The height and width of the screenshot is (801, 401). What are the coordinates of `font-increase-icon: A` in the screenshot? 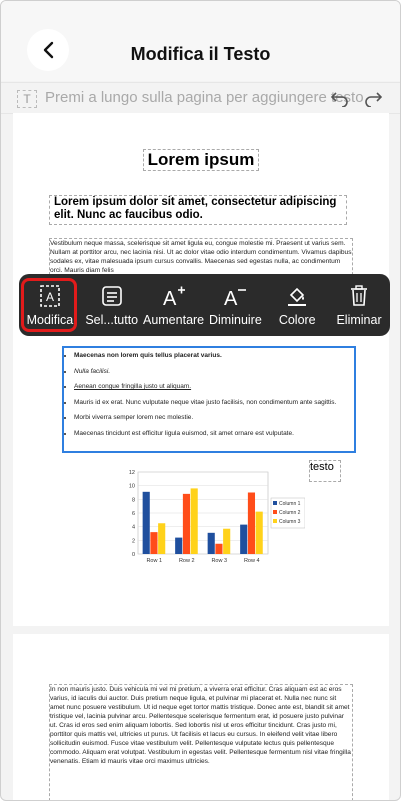 It's located at (174, 296).